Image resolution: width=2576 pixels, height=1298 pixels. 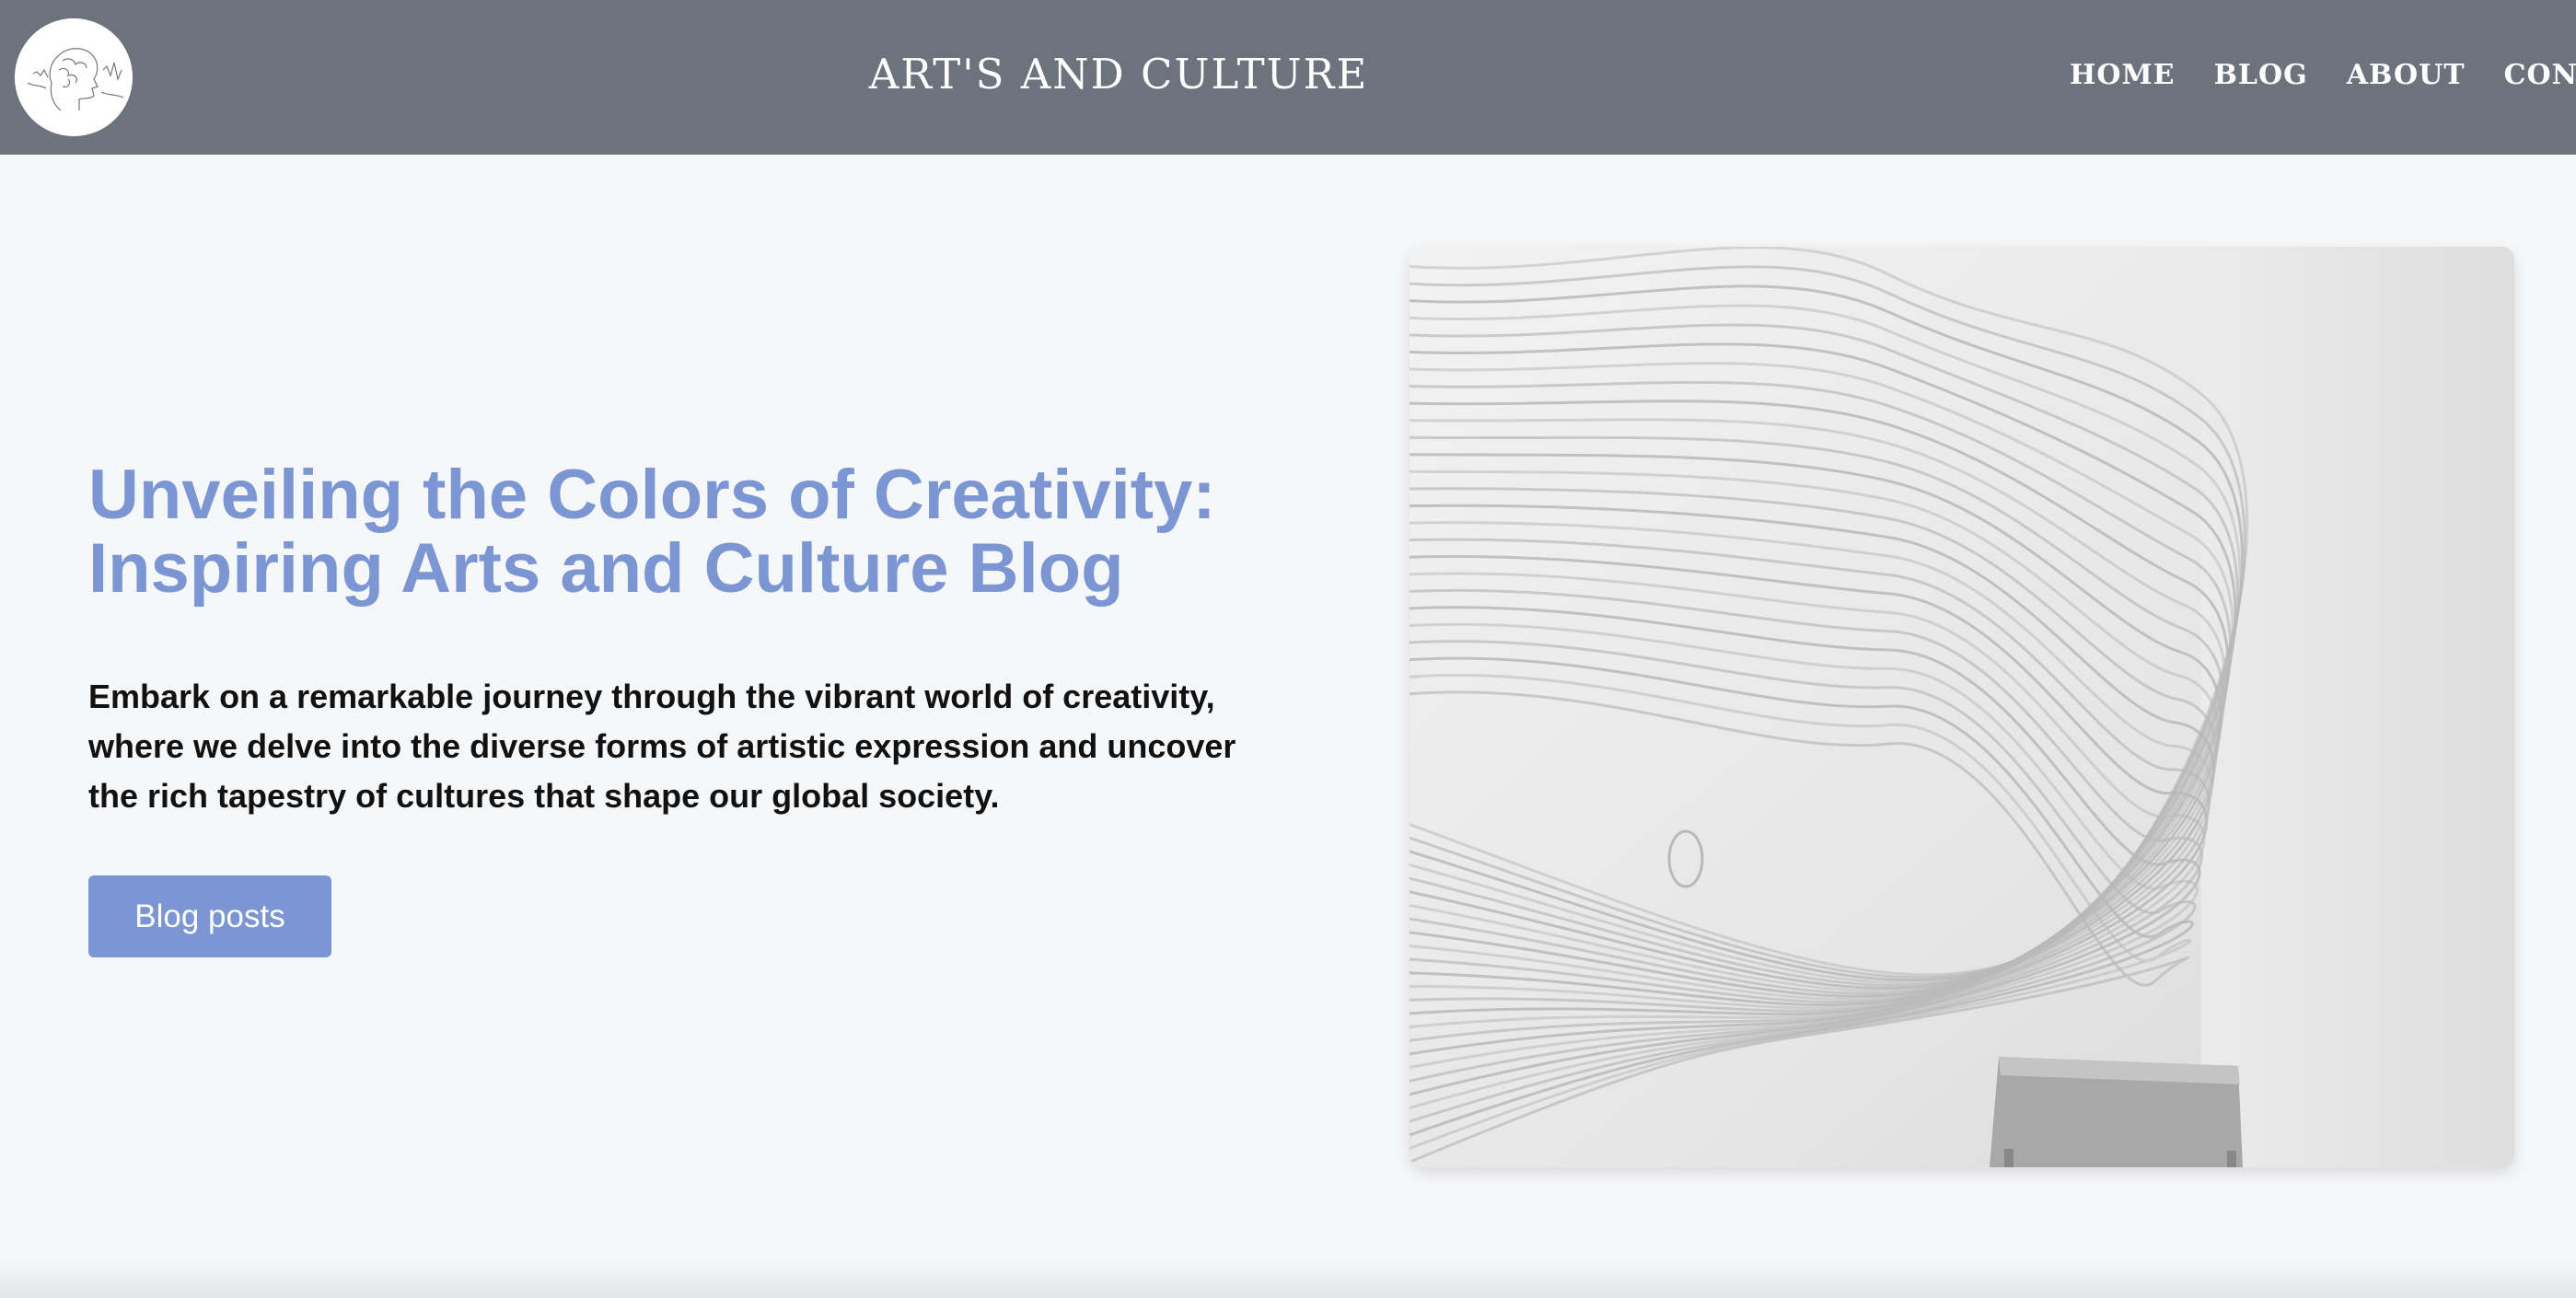 What do you see at coordinates (652, 495) in the screenshot?
I see `hero-title-line: Unveiling the Colors of Creativity:` at bounding box center [652, 495].